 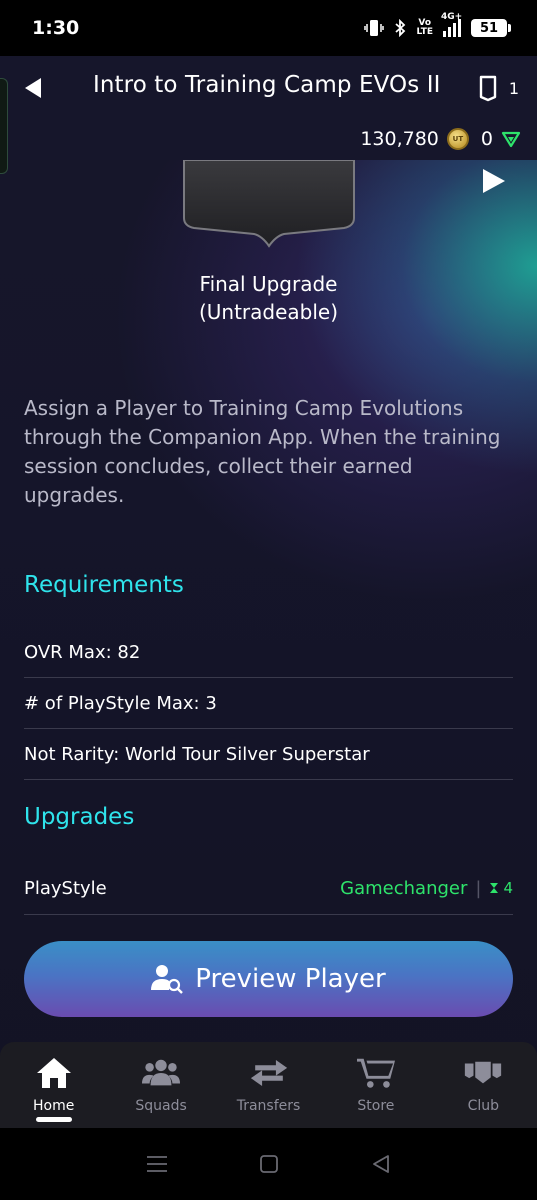 I want to click on card-count-value: 1, so click(x=513, y=88).